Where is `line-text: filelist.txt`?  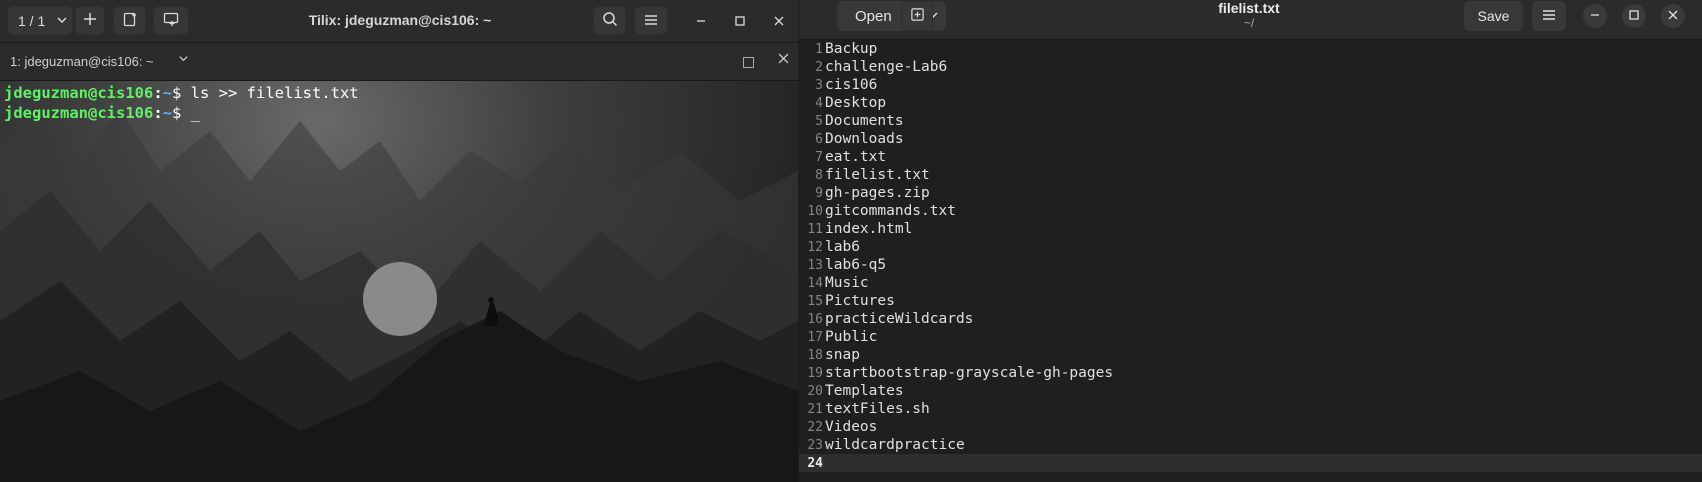
line-text: filelist.txt is located at coordinates (877, 175).